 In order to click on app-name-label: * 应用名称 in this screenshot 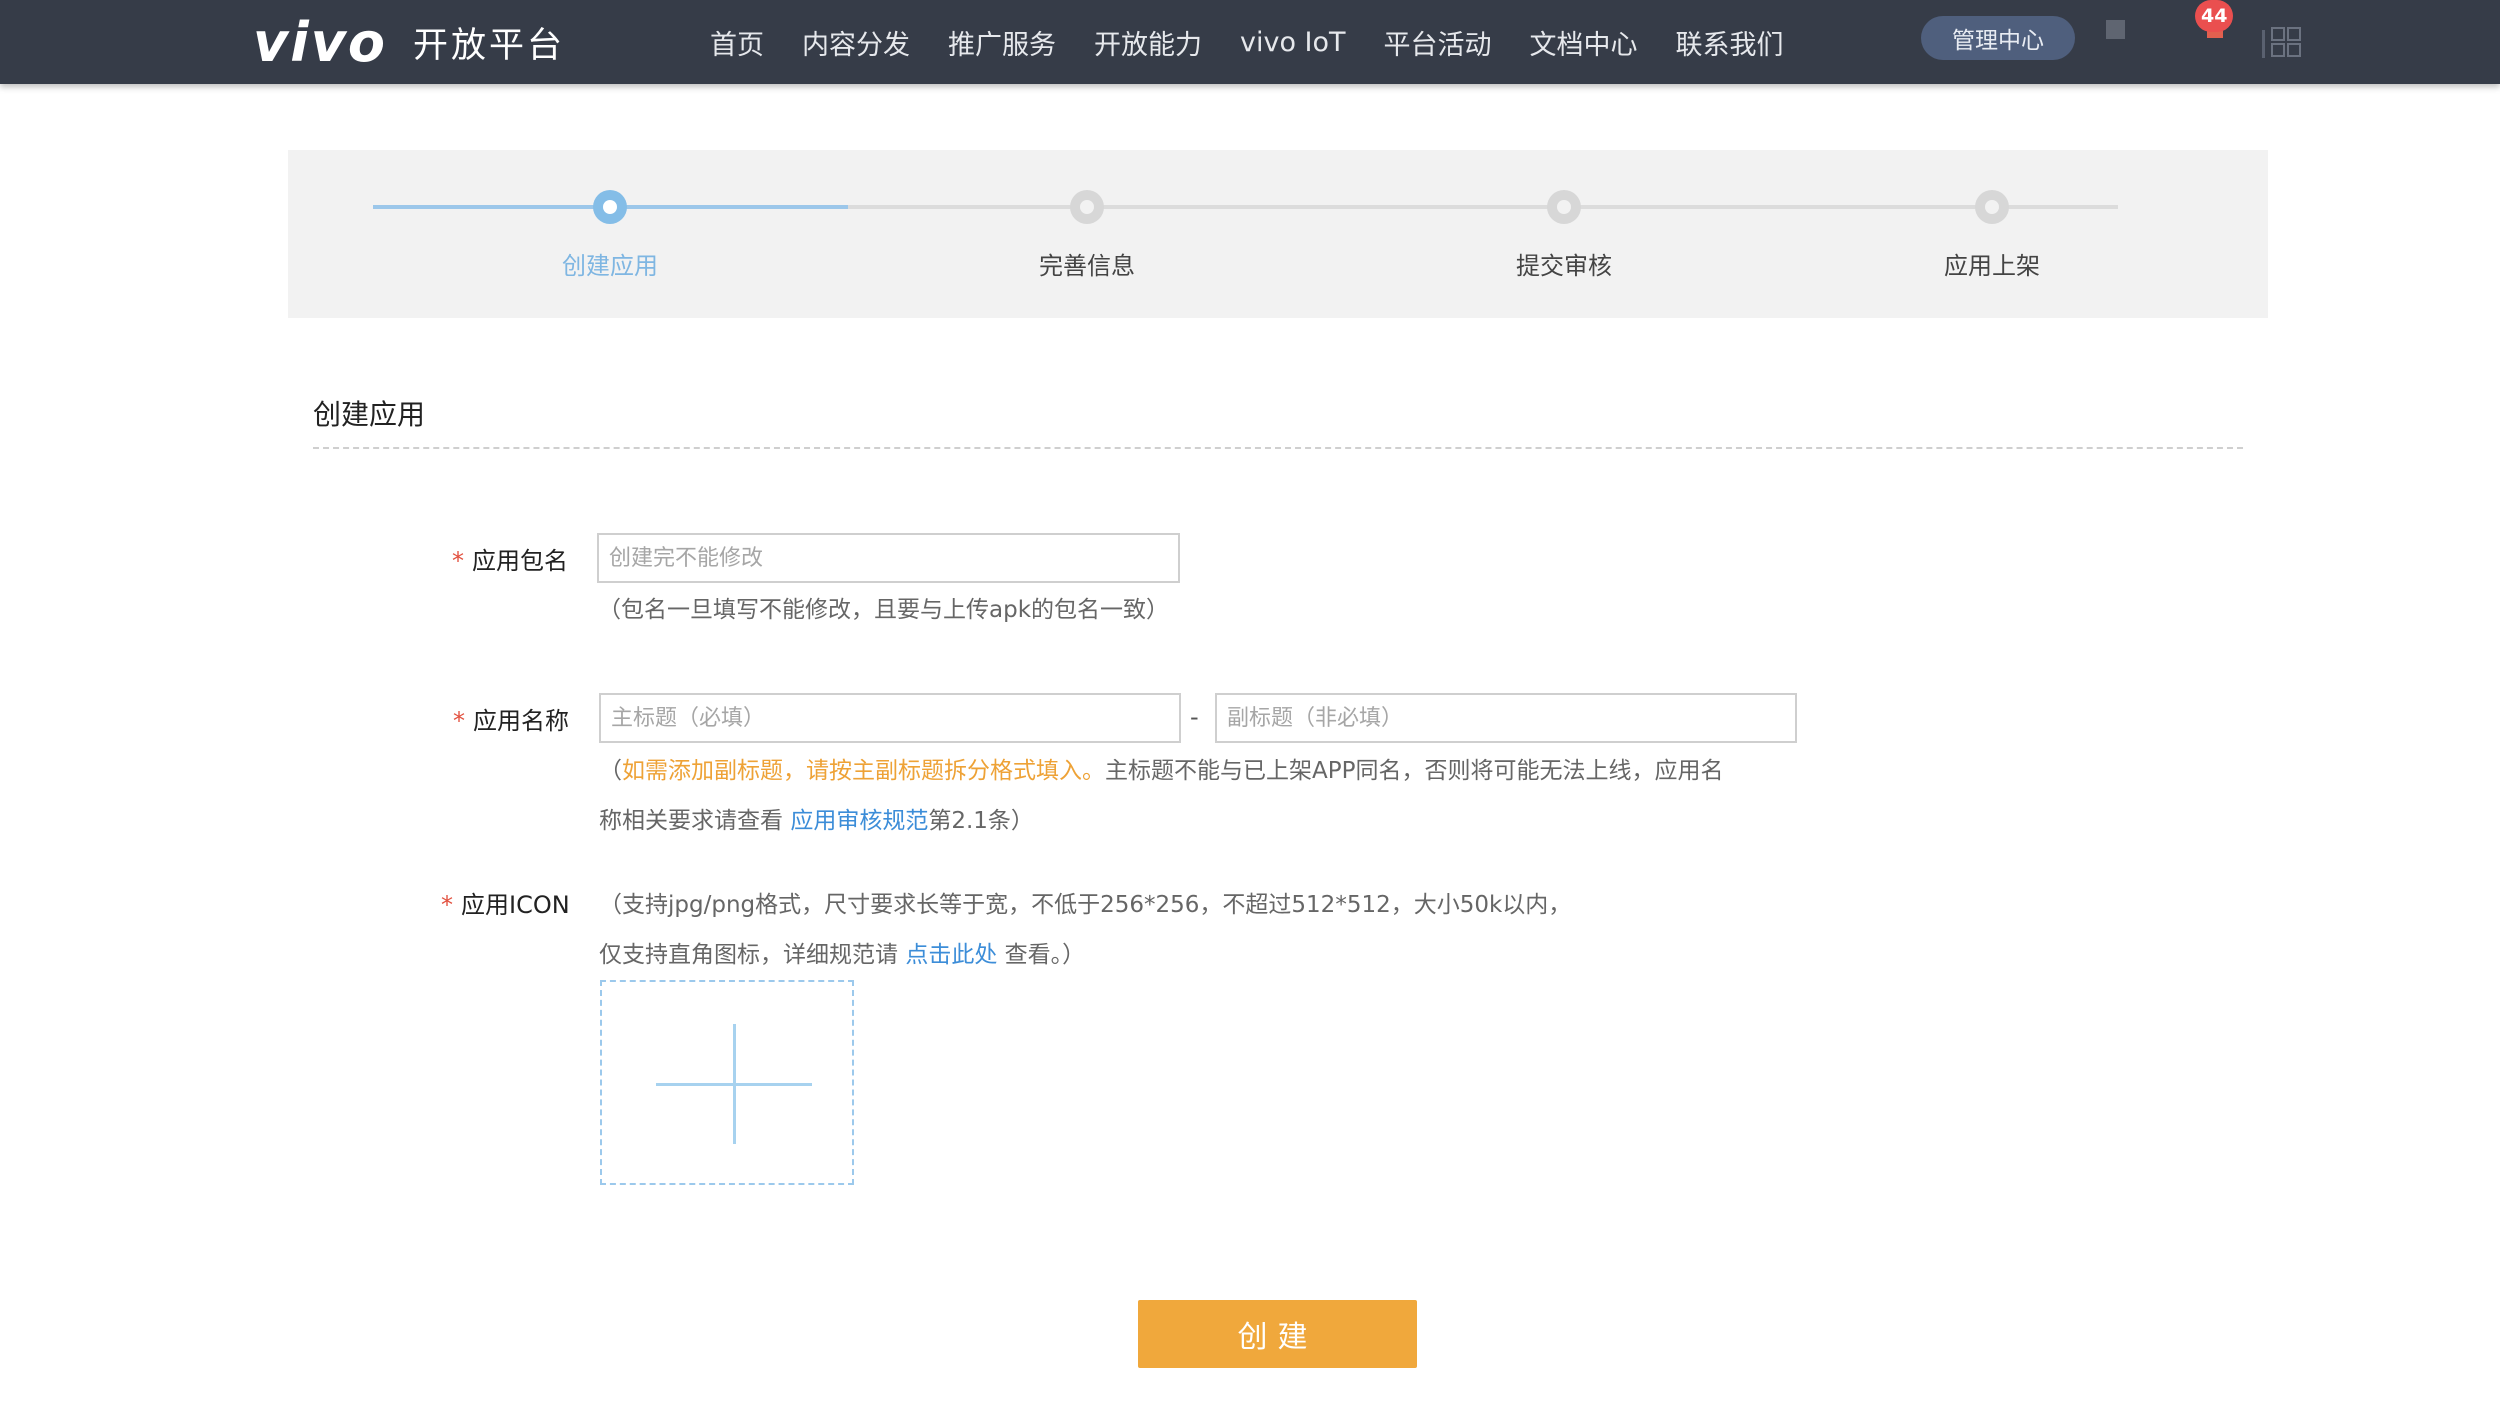, I will do `click(511, 718)`.